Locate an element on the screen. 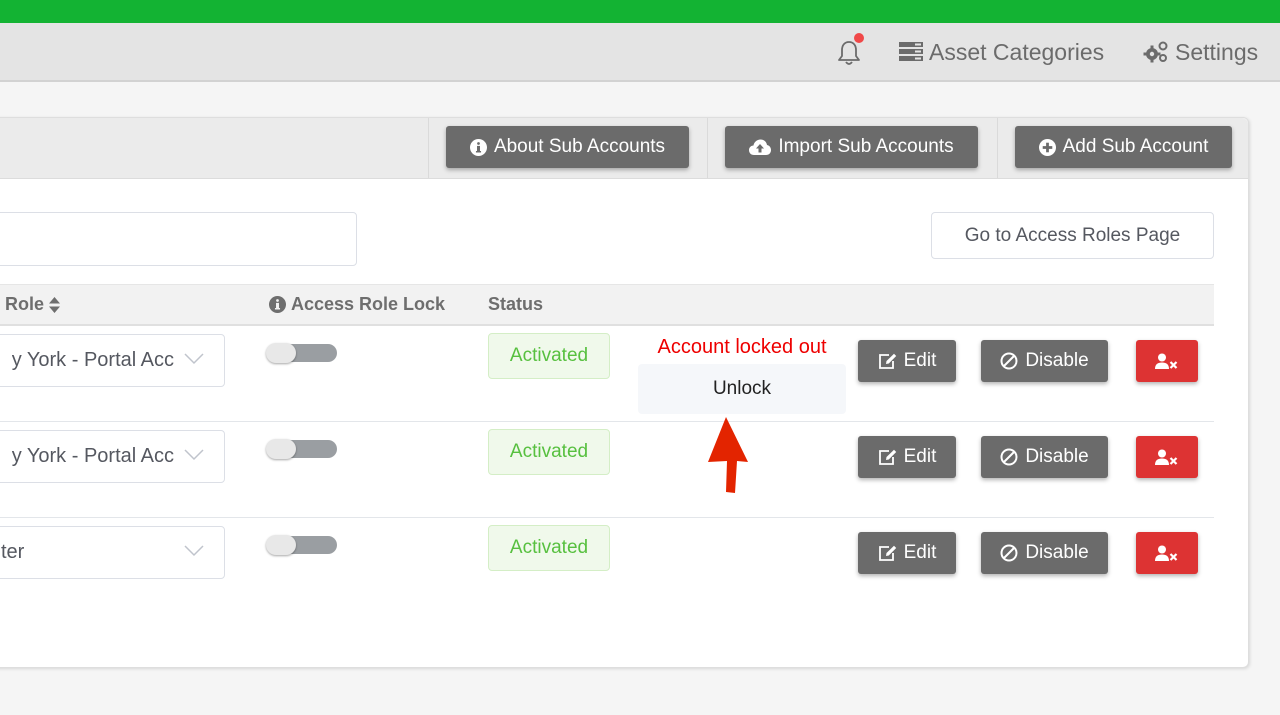 This screenshot has width=1280, height=715. table-row: ter Activated Edit Disable is located at coordinates (607, 566).